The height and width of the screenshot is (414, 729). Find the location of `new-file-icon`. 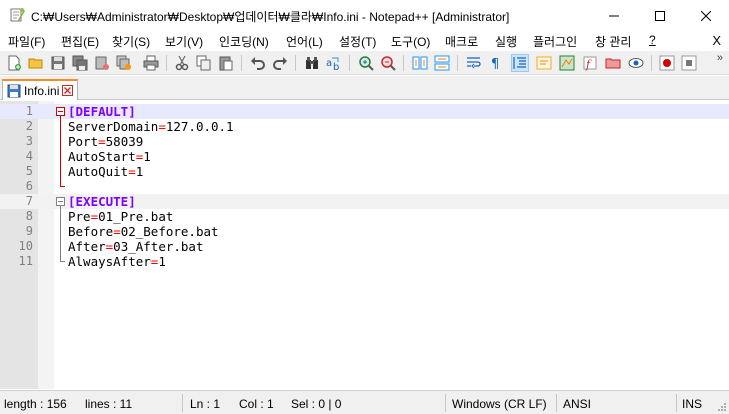

new-file-icon is located at coordinates (14, 63).